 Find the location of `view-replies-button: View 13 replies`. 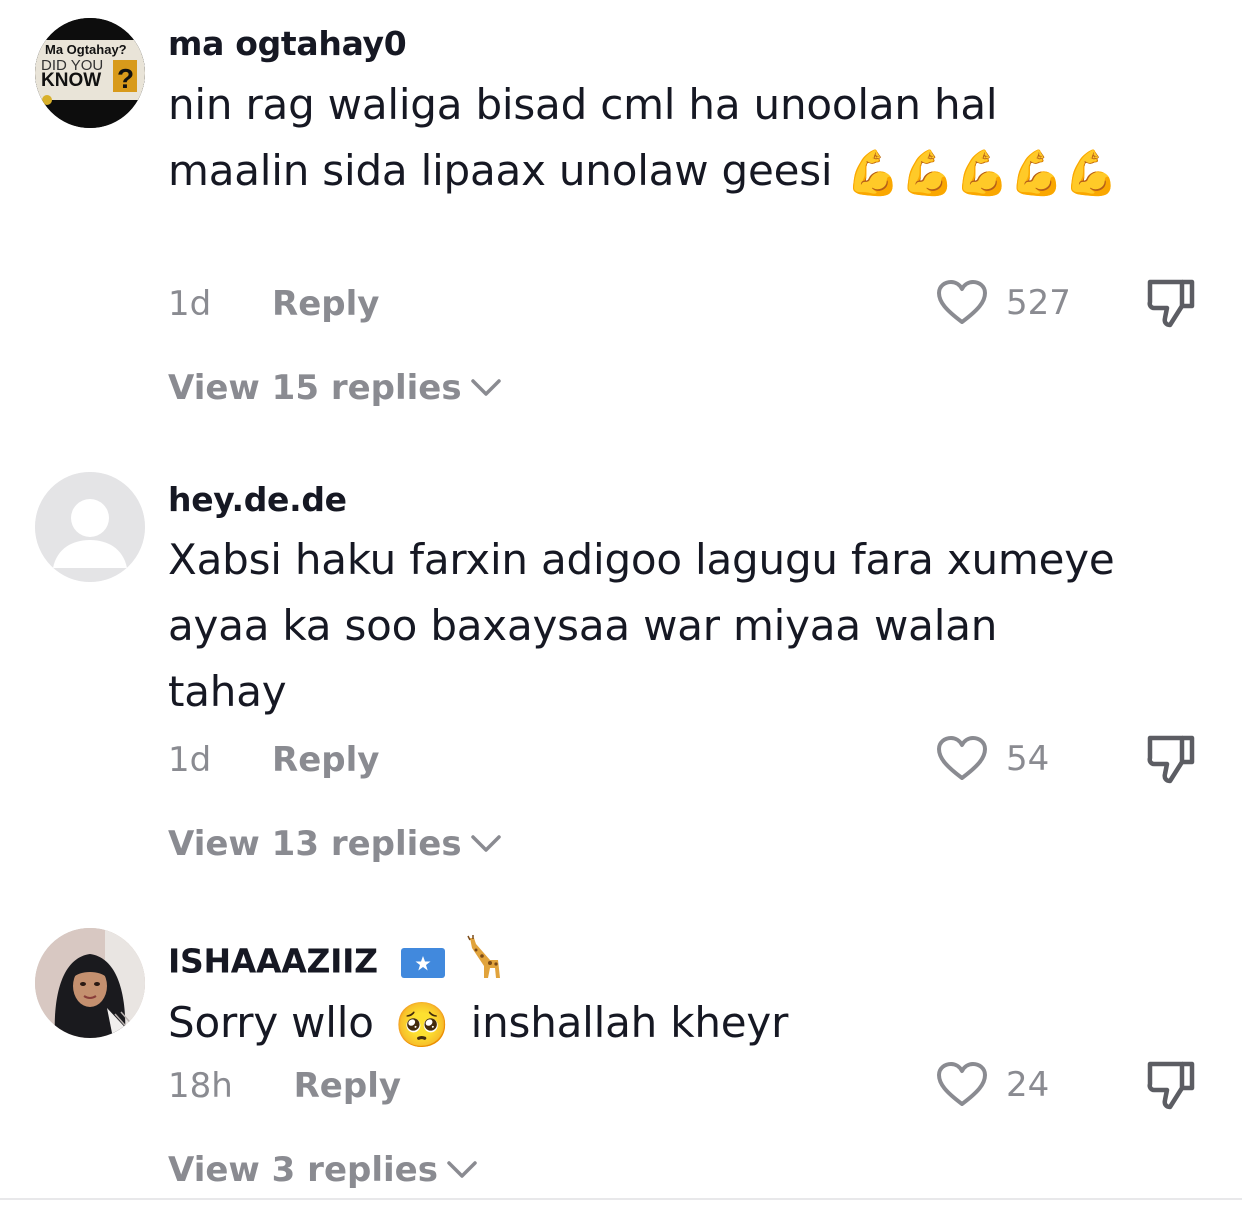

view-replies-button: View 13 replies is located at coordinates (335, 844).